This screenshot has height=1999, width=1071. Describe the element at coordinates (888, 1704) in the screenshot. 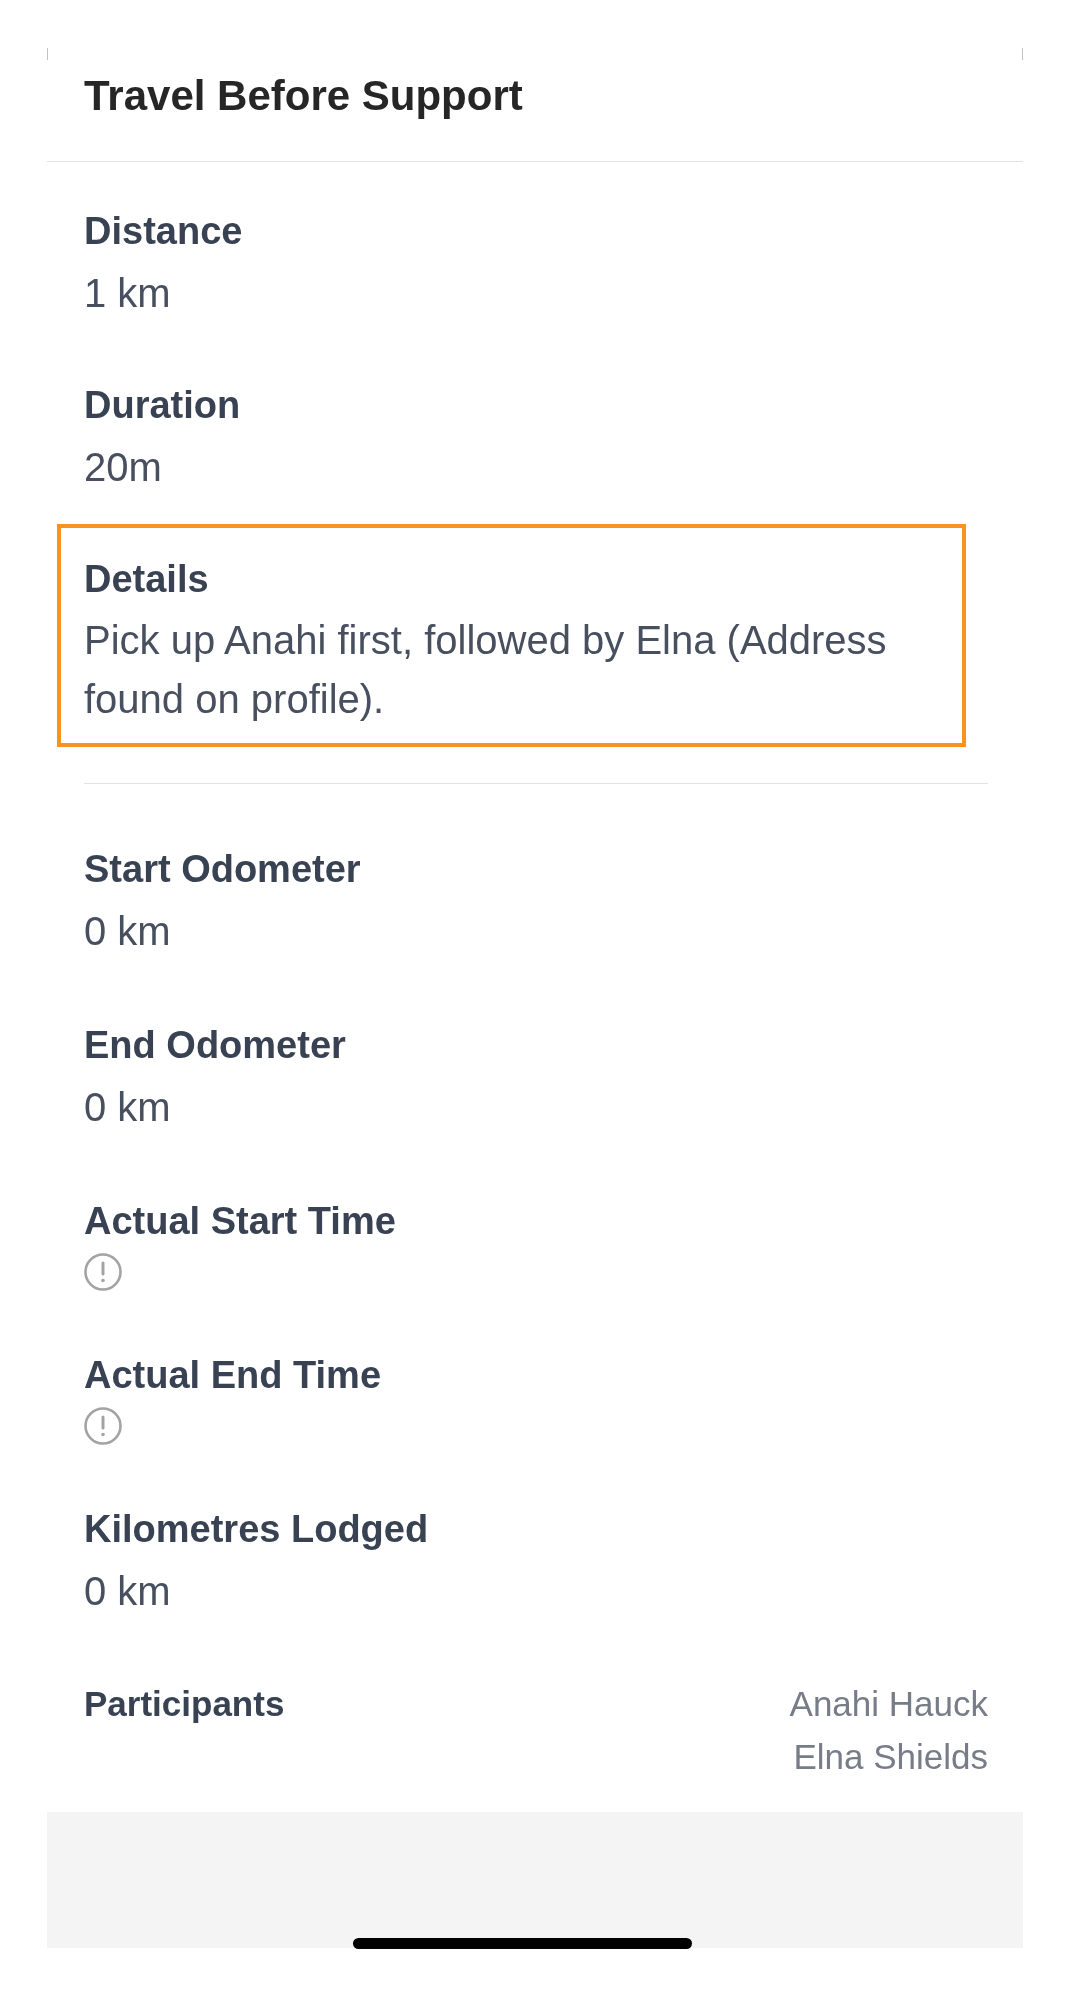

I see `participant-name: Anahi Hauck` at that location.